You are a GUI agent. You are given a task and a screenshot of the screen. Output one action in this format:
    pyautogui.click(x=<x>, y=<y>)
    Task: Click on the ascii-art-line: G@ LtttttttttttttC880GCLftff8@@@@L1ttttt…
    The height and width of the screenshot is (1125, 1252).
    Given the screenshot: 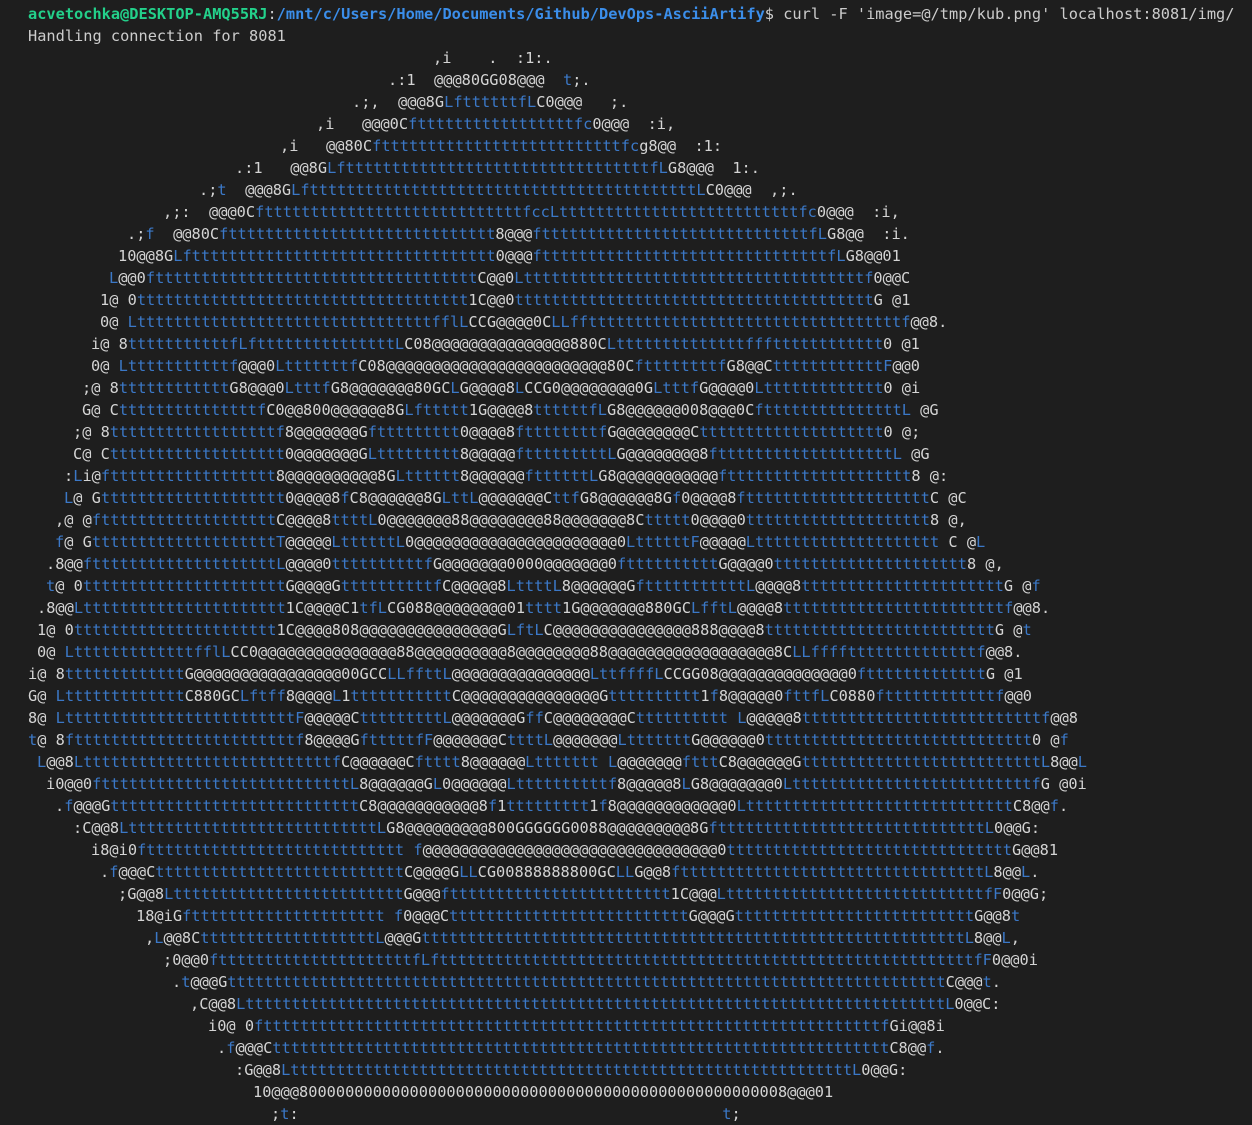 What is the action you would take?
    pyautogui.click(x=530, y=696)
    